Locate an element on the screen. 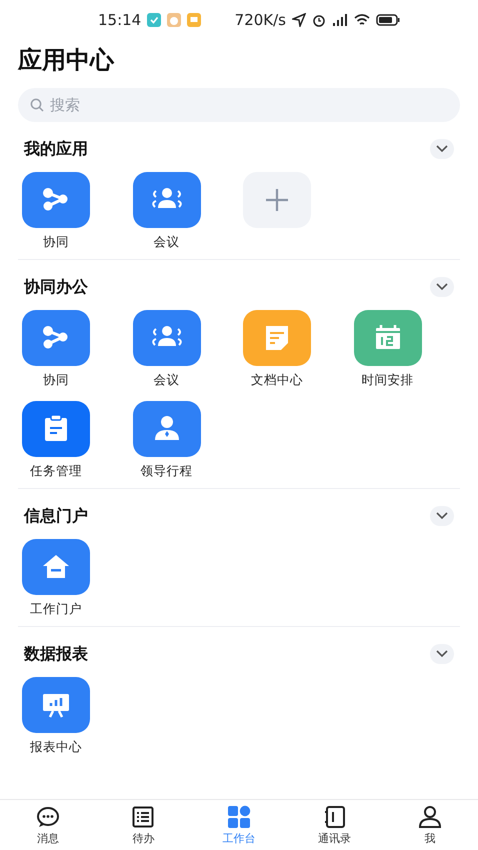 This screenshot has height=850, width=478. app-label: 领导行程 is located at coordinates (166, 471).